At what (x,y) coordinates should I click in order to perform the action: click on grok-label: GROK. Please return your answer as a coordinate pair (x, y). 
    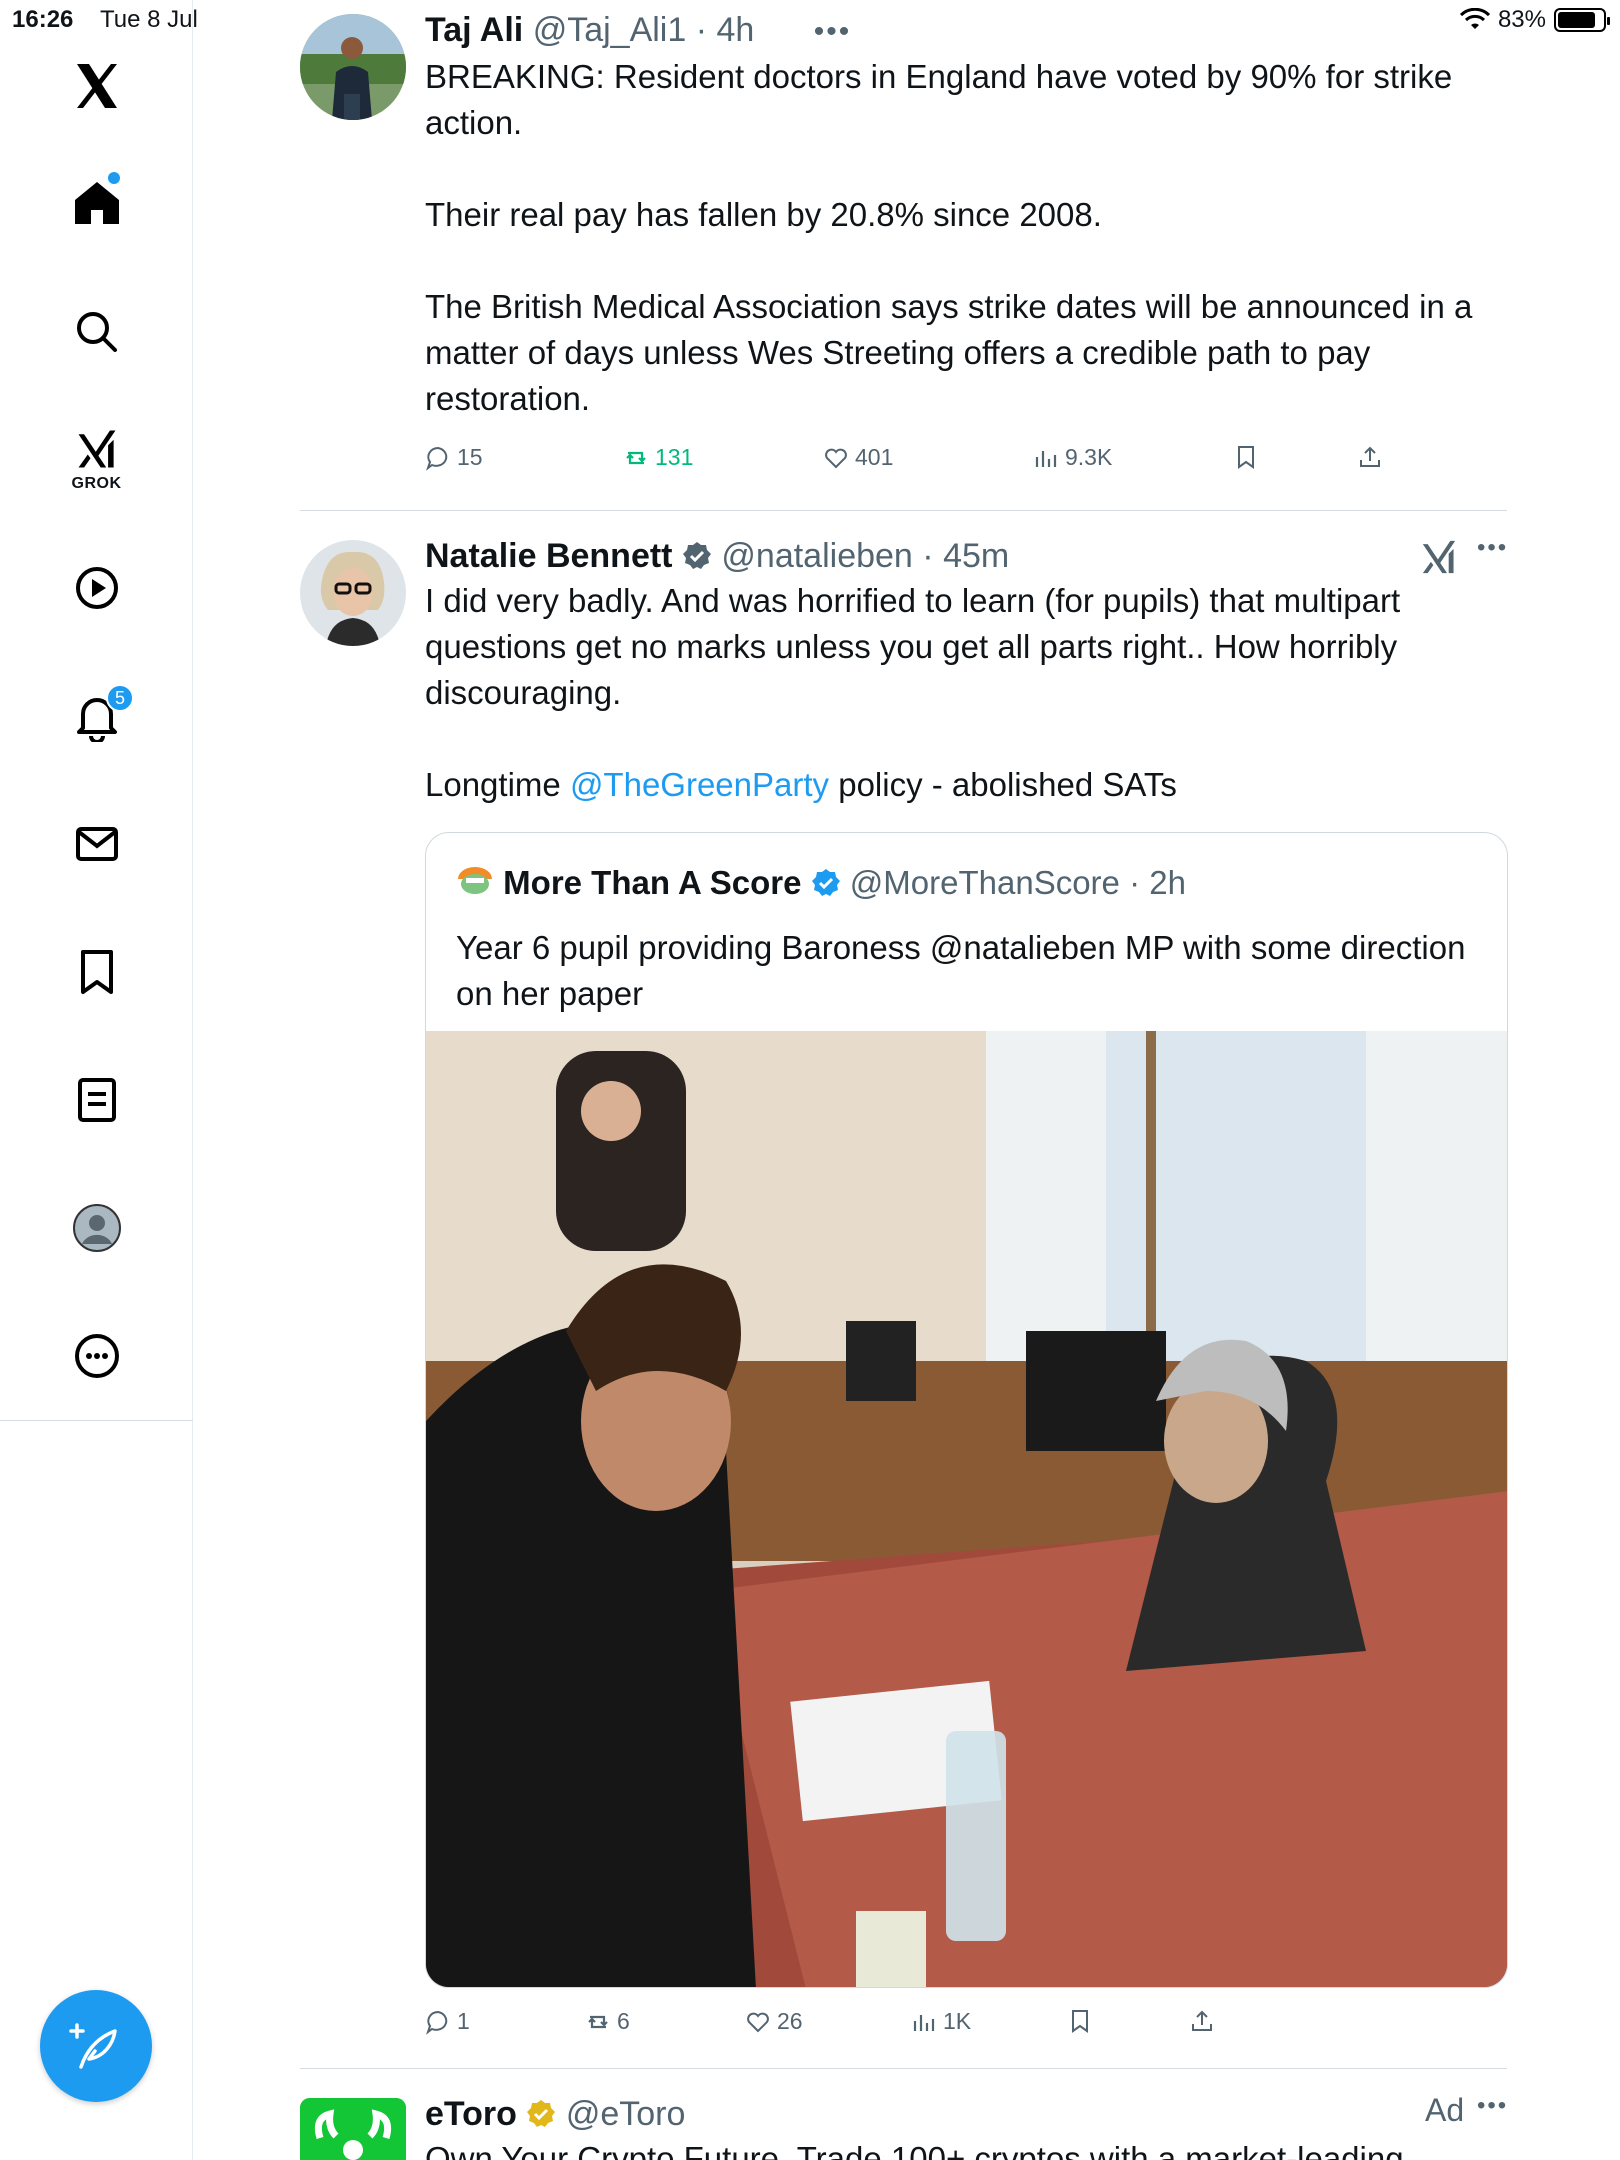
    Looking at the image, I should click on (96, 483).